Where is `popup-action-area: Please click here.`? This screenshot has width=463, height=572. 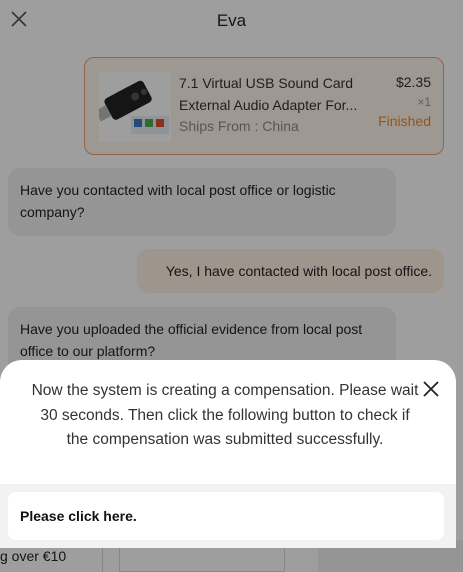
popup-action-area: Please click here. is located at coordinates (228, 516).